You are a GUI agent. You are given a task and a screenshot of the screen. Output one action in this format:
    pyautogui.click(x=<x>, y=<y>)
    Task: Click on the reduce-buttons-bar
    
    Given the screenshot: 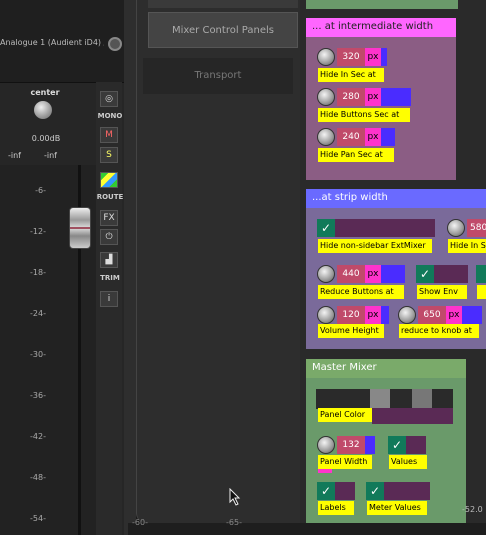 What is the action you would take?
    pyautogui.click(x=393, y=274)
    